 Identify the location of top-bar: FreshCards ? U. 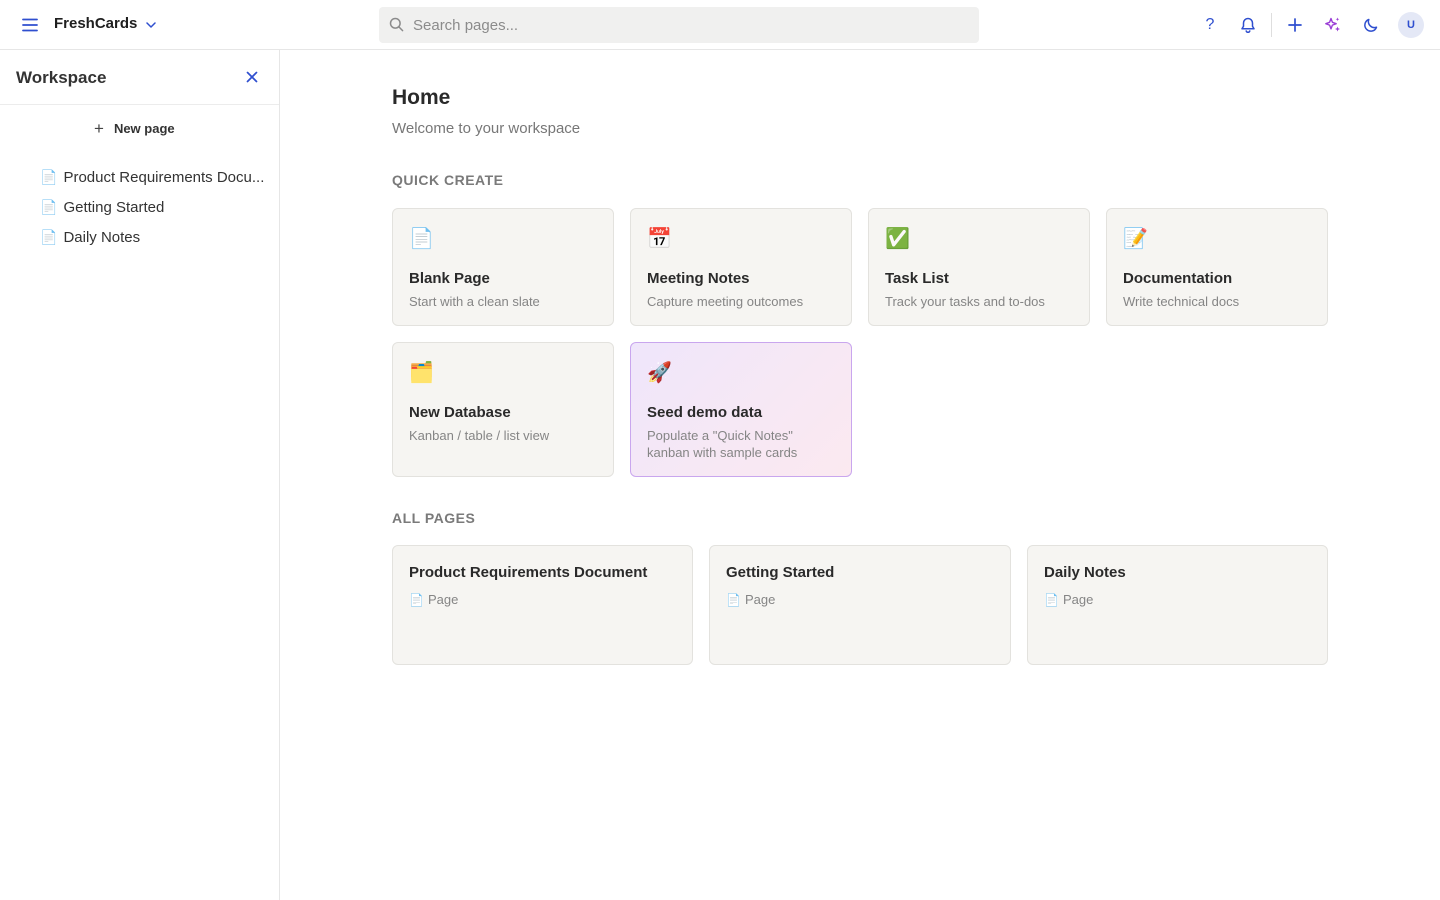
(720, 25).